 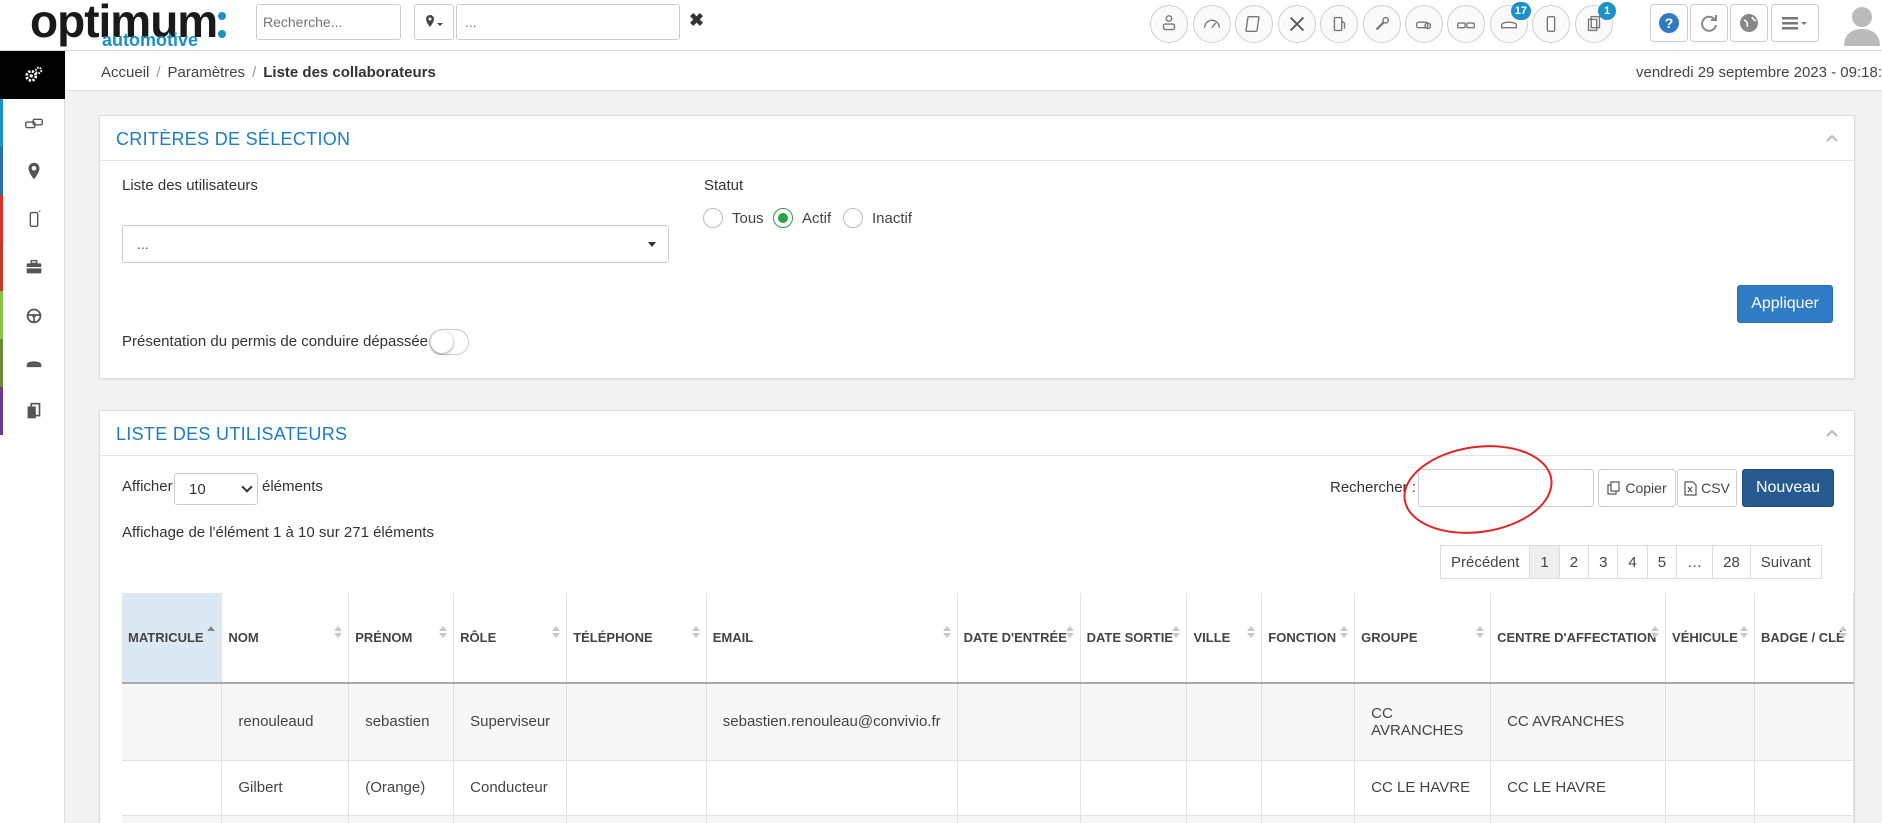 I want to click on sidebar, so click(x=32, y=437).